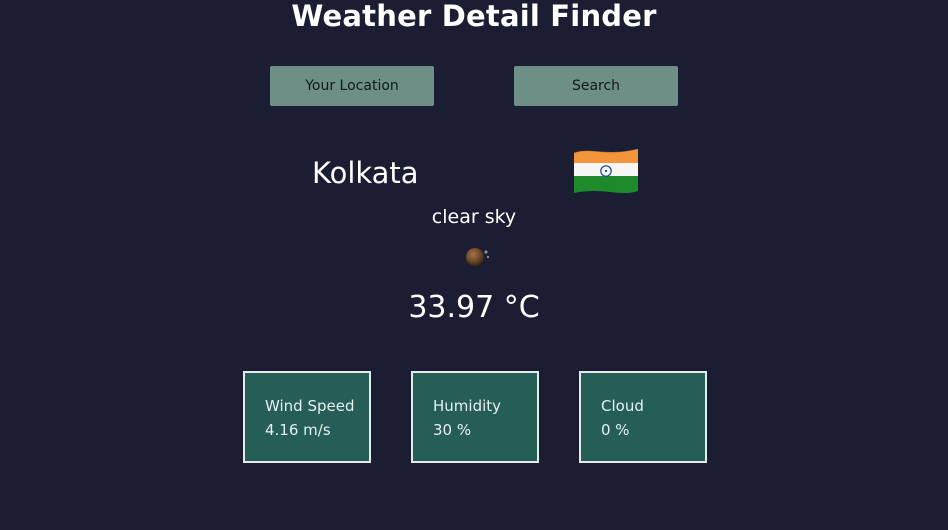 This screenshot has height=530, width=948. What do you see at coordinates (298, 430) in the screenshot?
I see `wind-speed-value: 4.16 m/s` at bounding box center [298, 430].